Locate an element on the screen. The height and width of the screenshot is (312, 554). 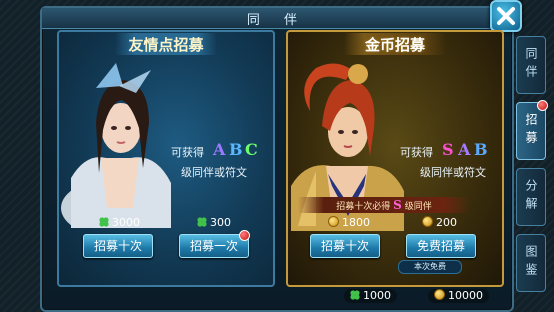
tab-collection: 图鉴 is located at coordinates (531, 263).